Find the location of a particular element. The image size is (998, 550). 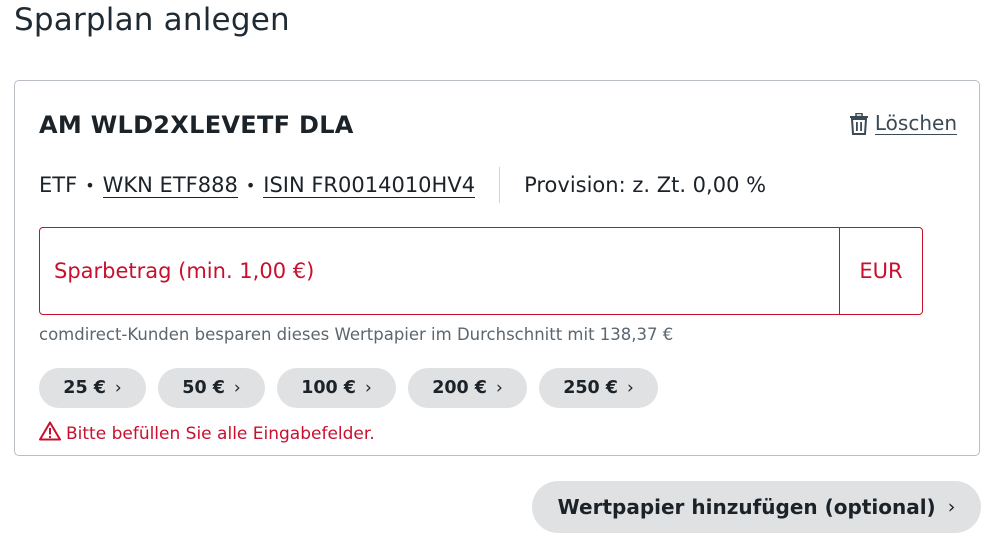

amount-presets: 25 € › 50 € › 100 € › 200 € › 250 € › is located at coordinates (348, 388).